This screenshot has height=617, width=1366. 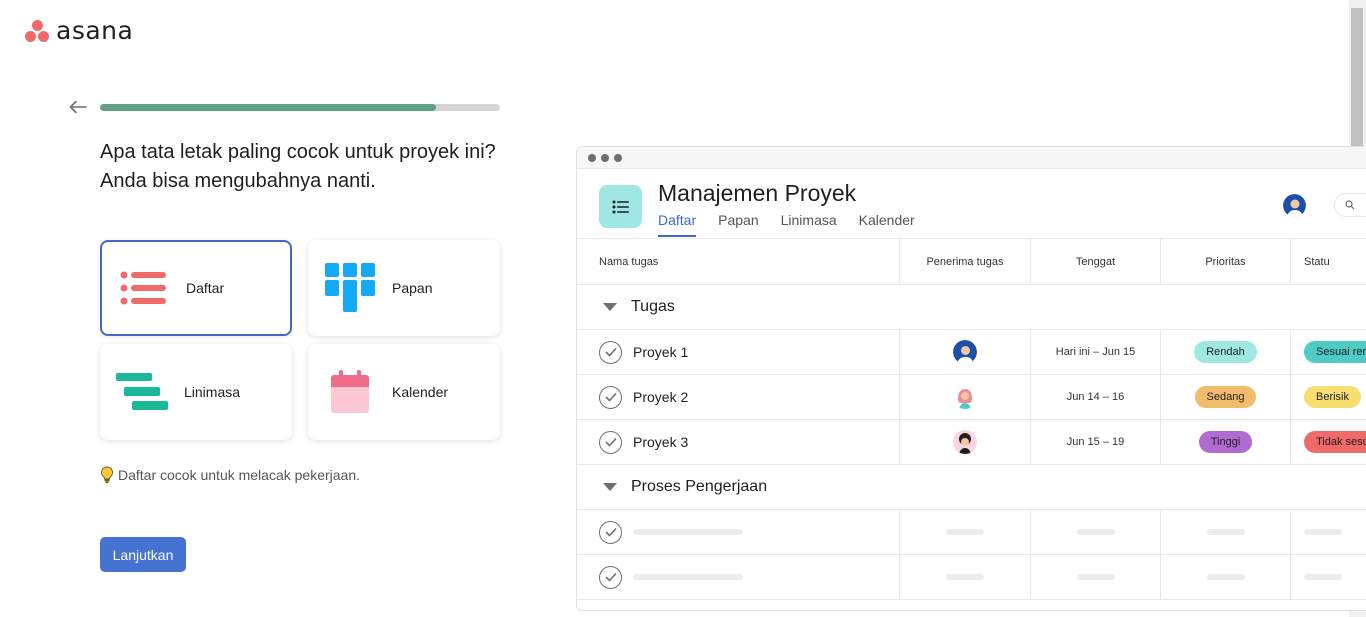 I want to click on due-date: Jun 15 – 19, so click(x=1095, y=442).